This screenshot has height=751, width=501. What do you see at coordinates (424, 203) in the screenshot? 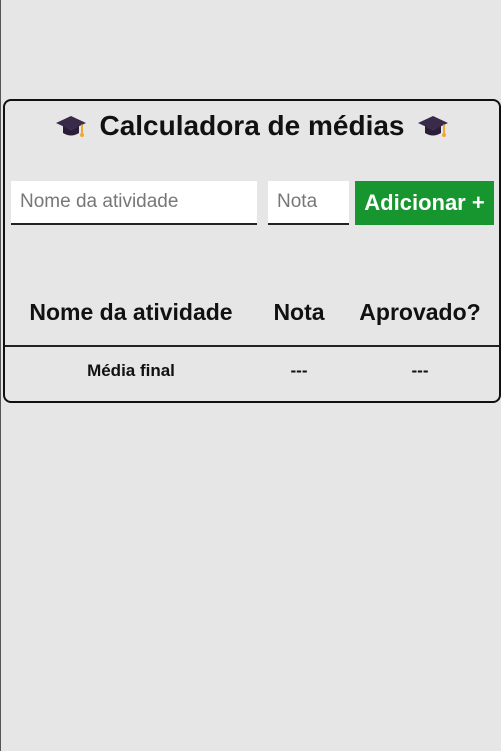
I see `add-button: Adicionar +` at bounding box center [424, 203].